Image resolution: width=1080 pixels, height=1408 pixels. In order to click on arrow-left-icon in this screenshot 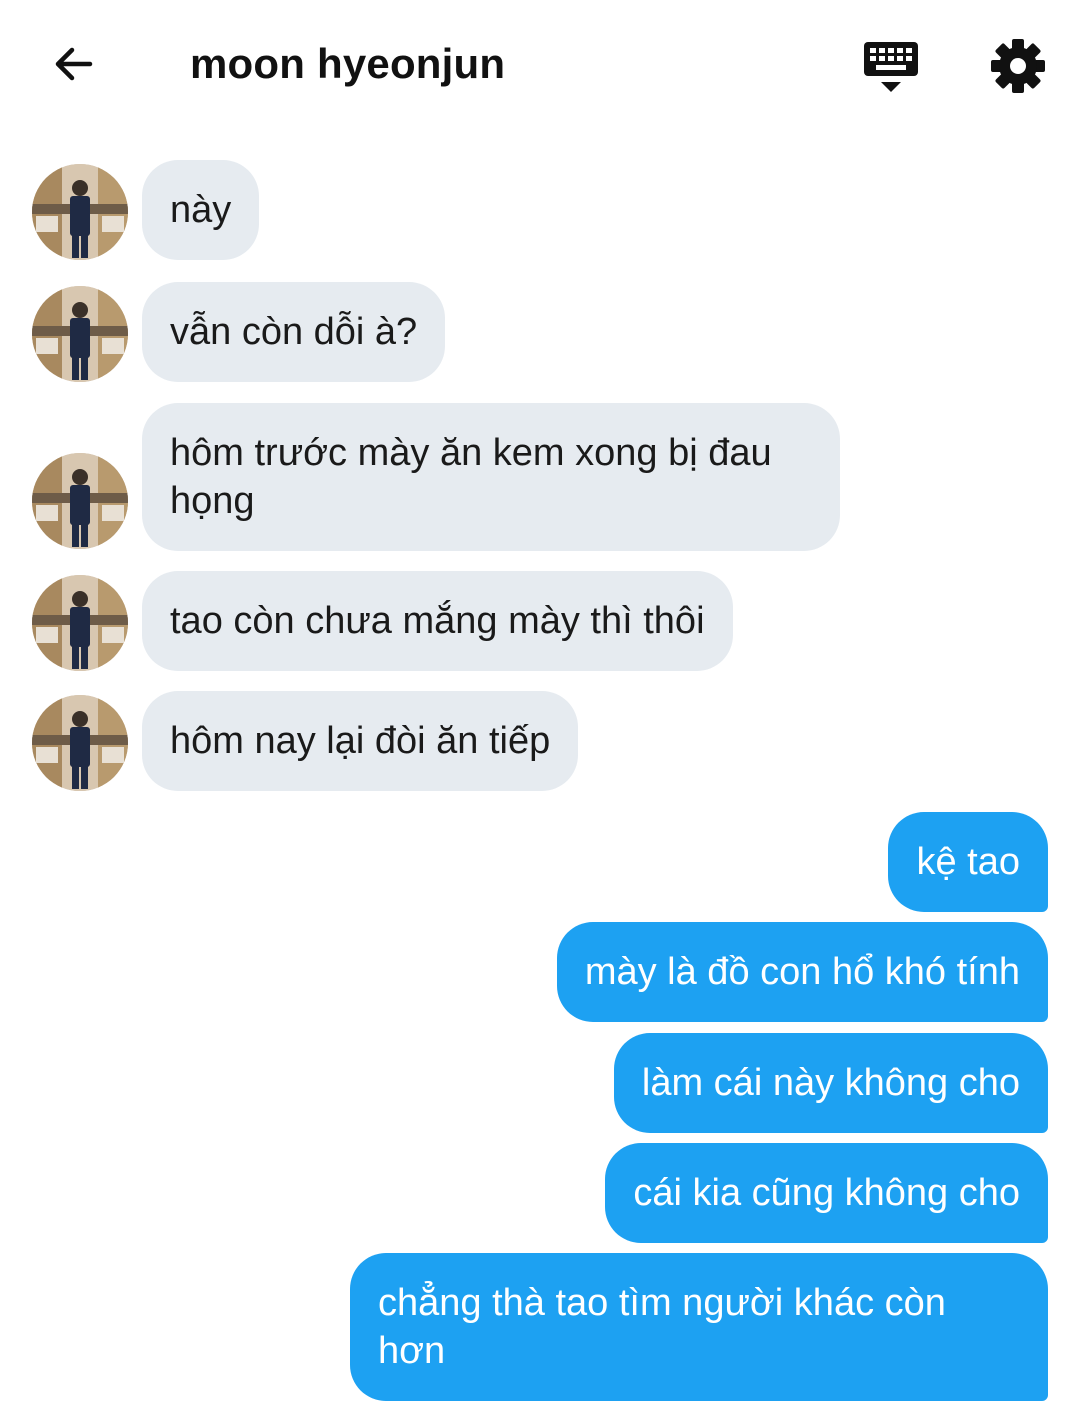, I will do `click(74, 64)`.